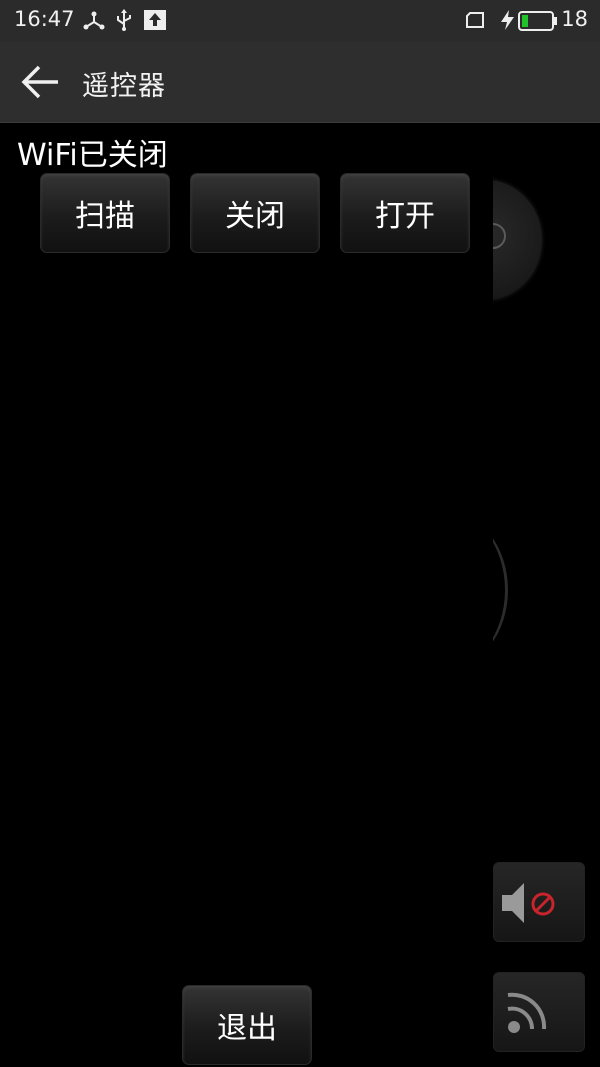  I want to click on status-time: 16:47, so click(44, 19).